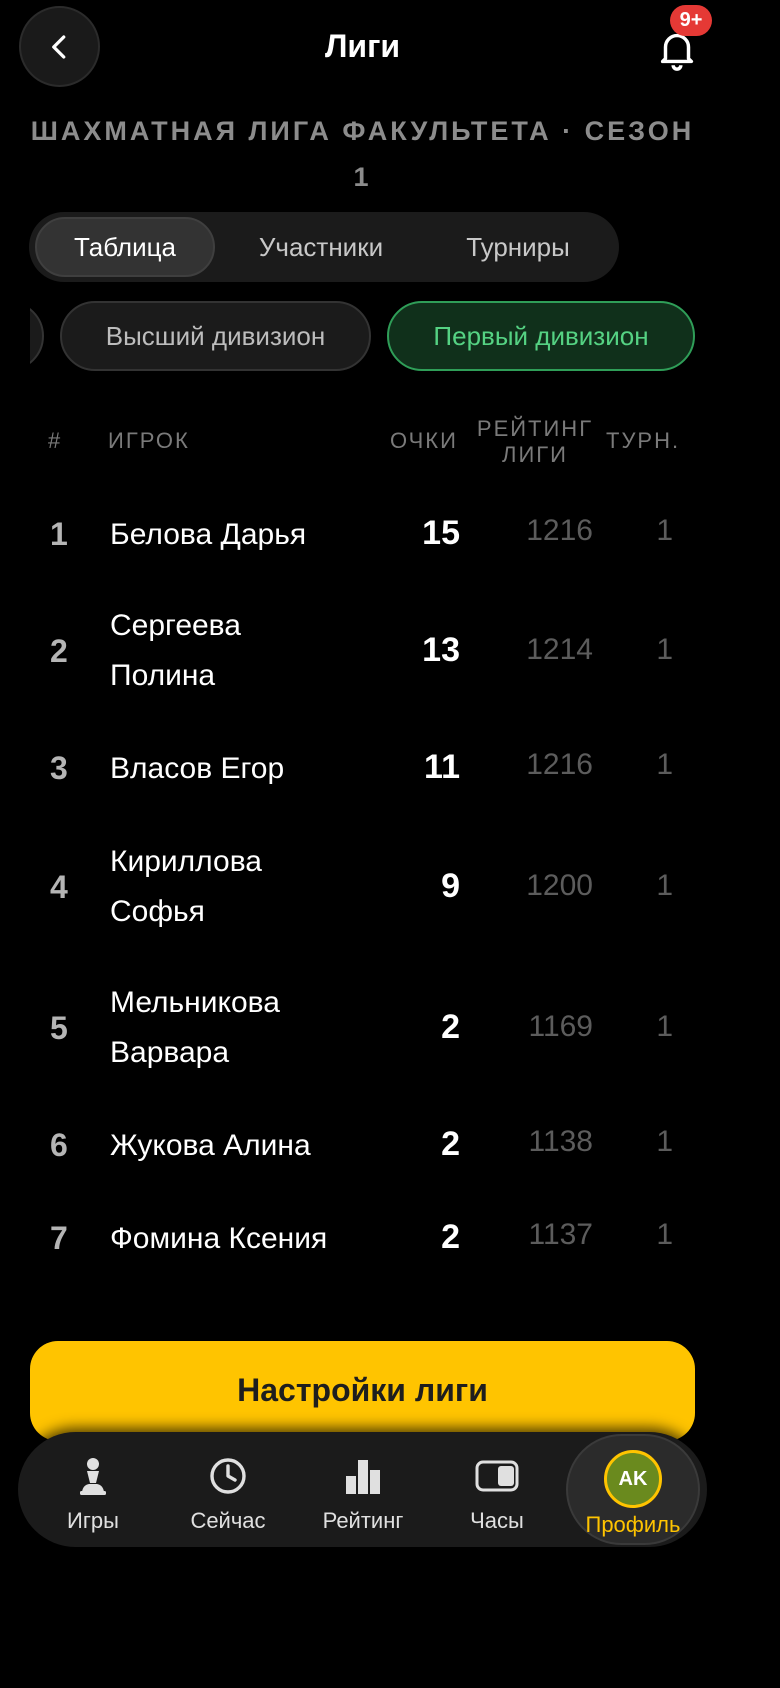 This screenshot has width=780, height=1688. I want to click on column-header-tournaments: ТУРН., so click(643, 440).